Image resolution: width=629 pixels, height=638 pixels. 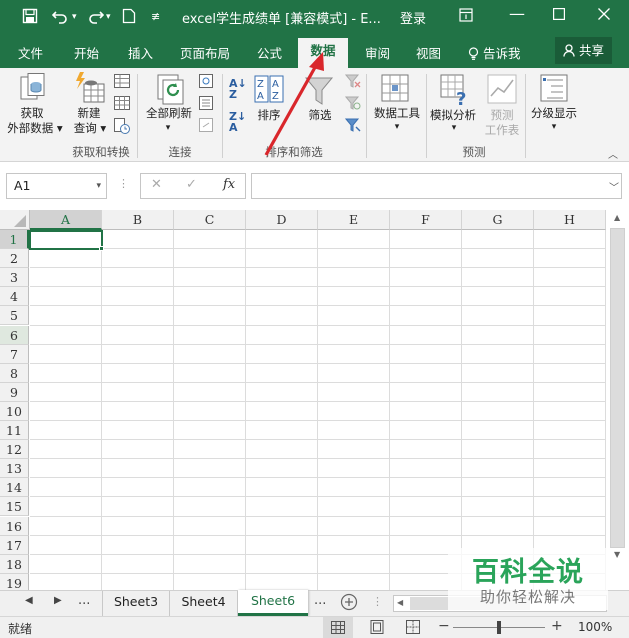 I want to click on refresh-all-label: 全部刷新, so click(x=169, y=113).